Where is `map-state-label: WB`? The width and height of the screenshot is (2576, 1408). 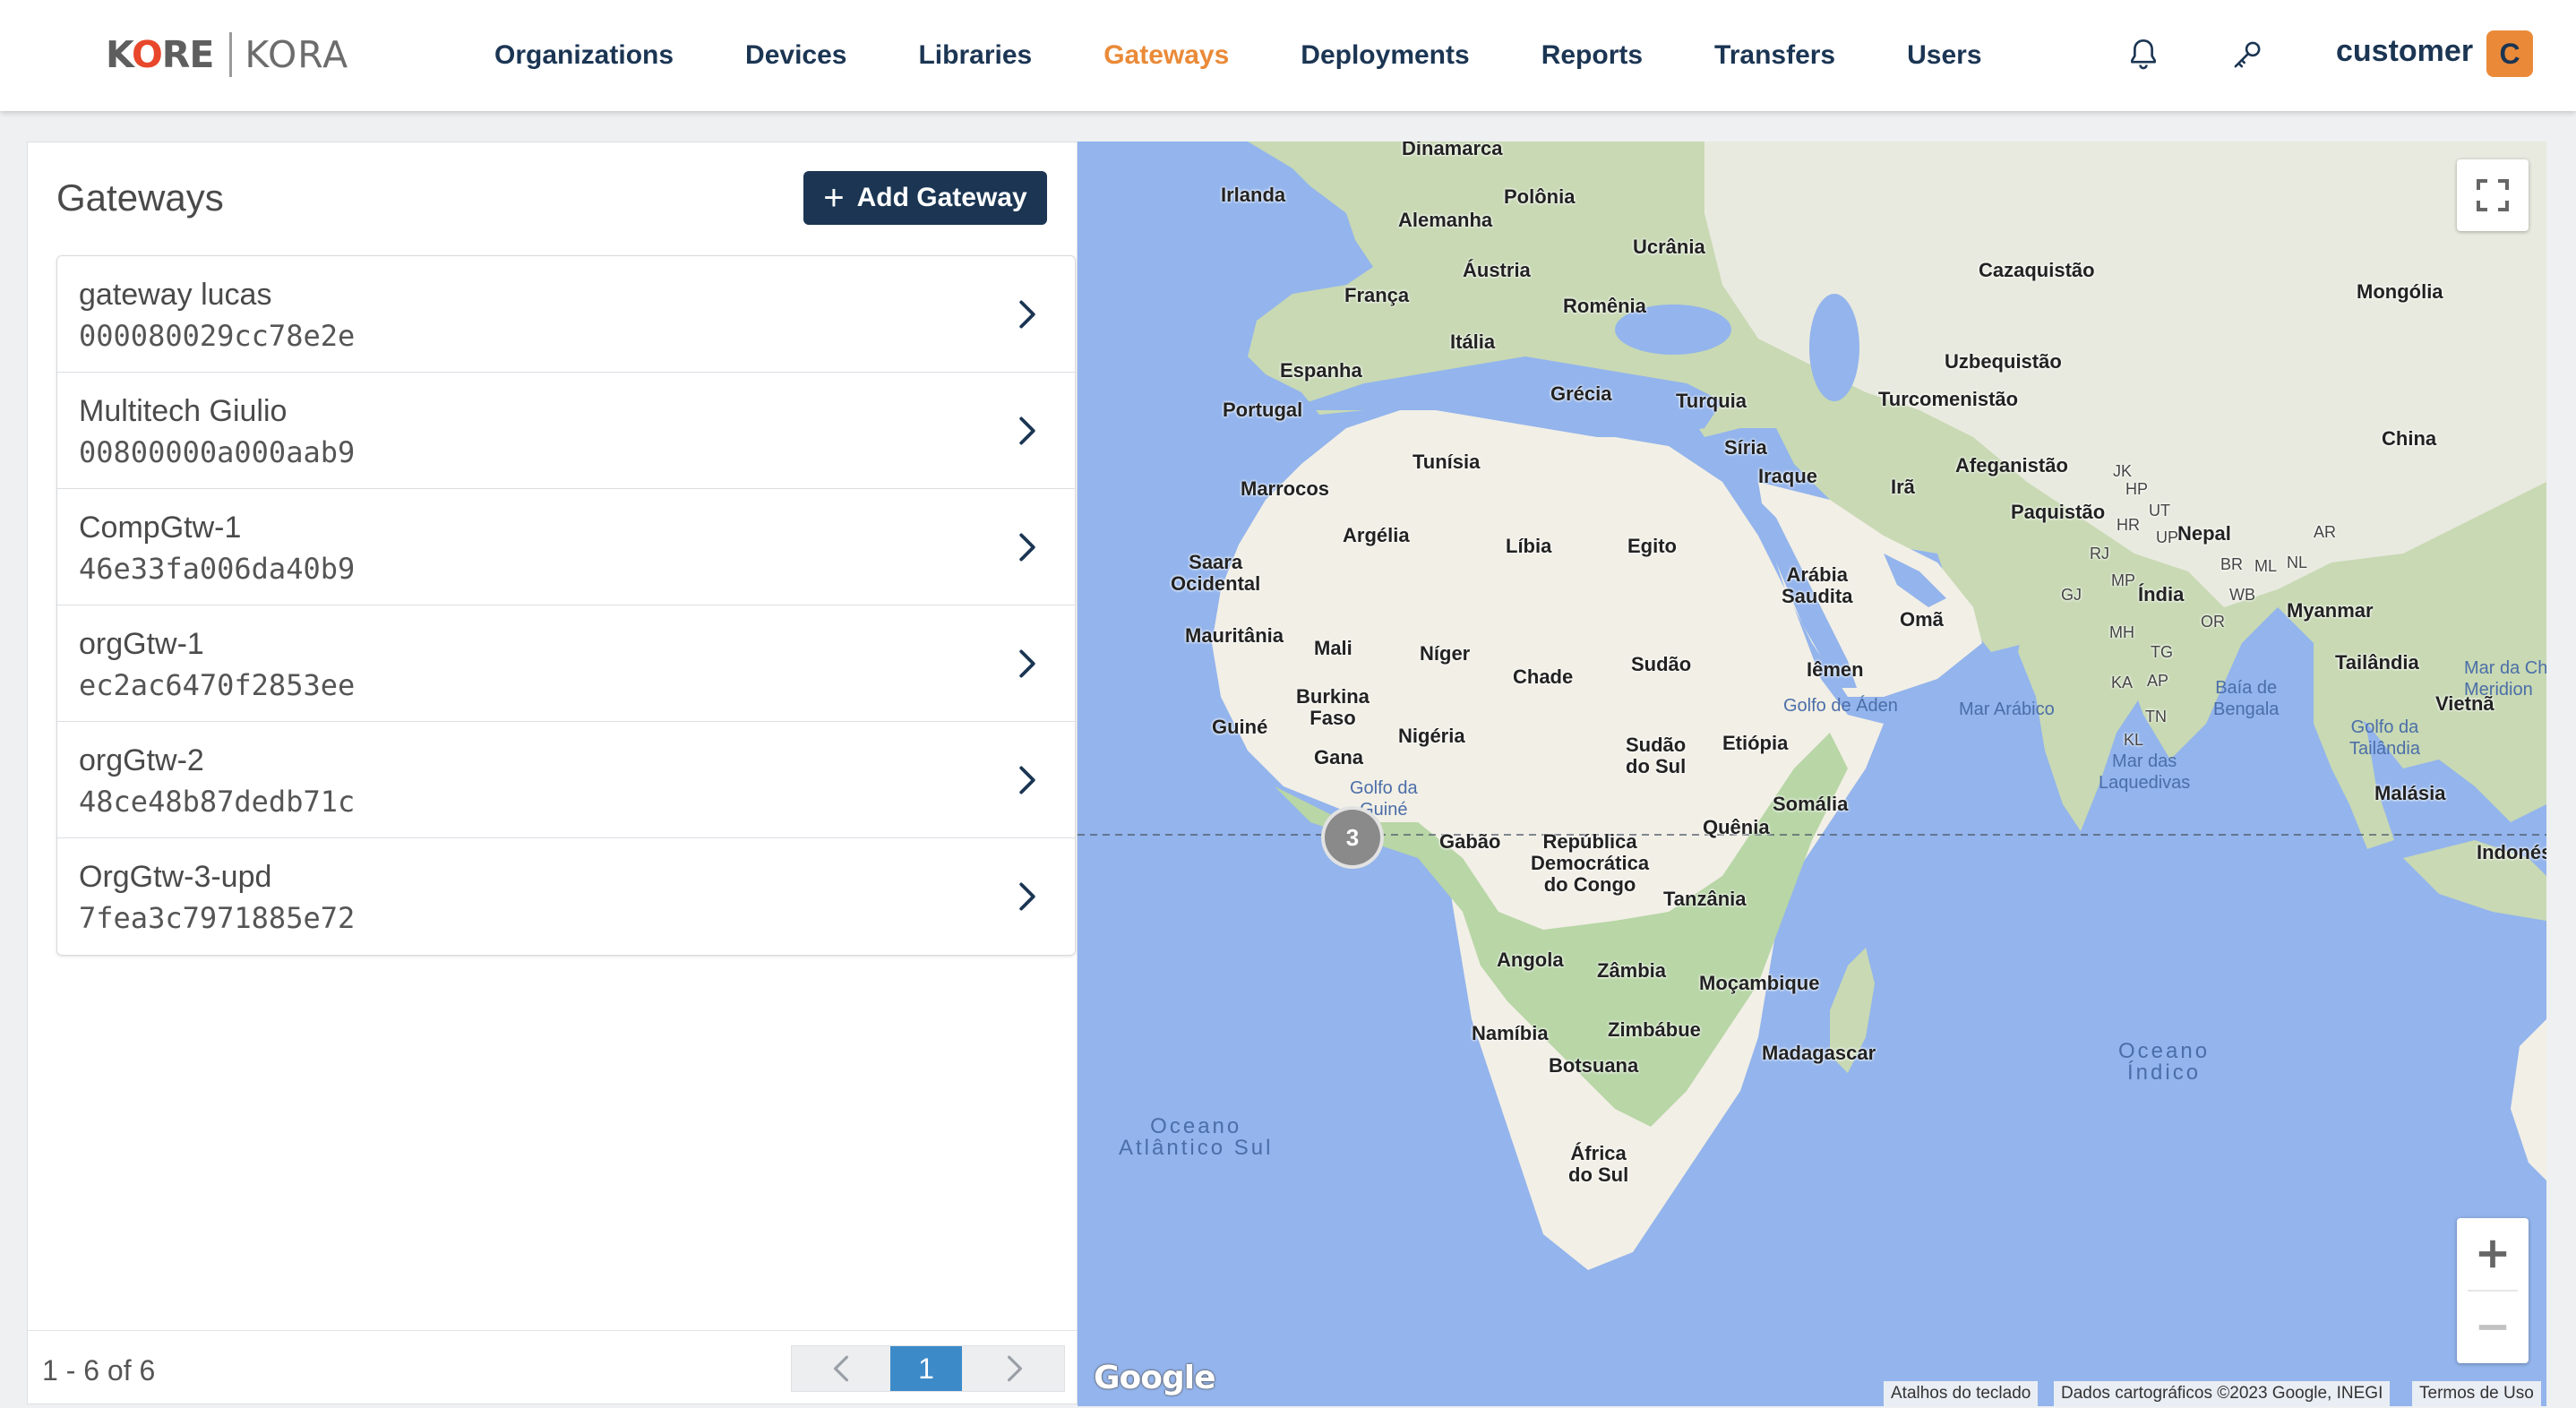
map-state-label: WB is located at coordinates (2242, 595).